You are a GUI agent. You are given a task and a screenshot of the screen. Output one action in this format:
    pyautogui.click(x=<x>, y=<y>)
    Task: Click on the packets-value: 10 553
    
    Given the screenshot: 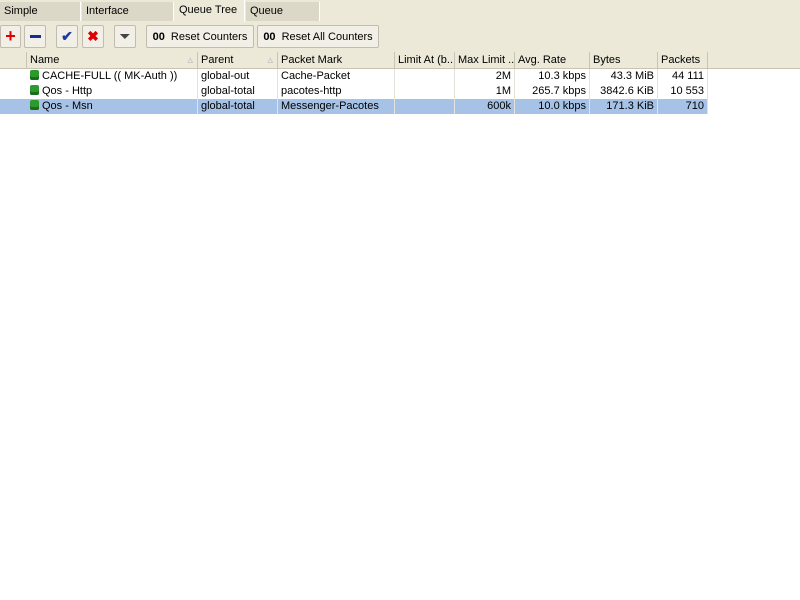 What is the action you would take?
    pyautogui.click(x=687, y=91)
    